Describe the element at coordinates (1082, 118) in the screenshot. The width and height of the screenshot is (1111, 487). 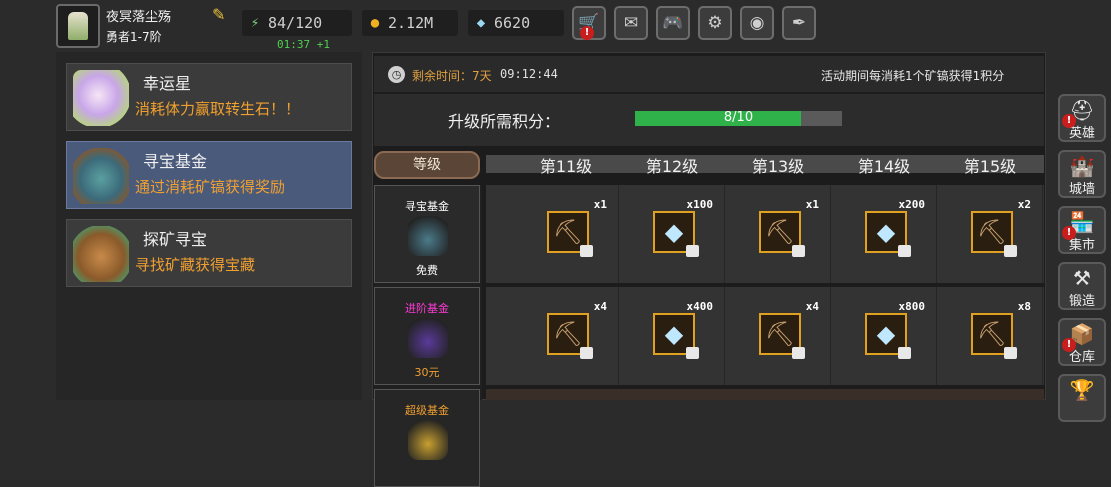
I see `nav-helmet: ⛑ 英雄!` at that location.